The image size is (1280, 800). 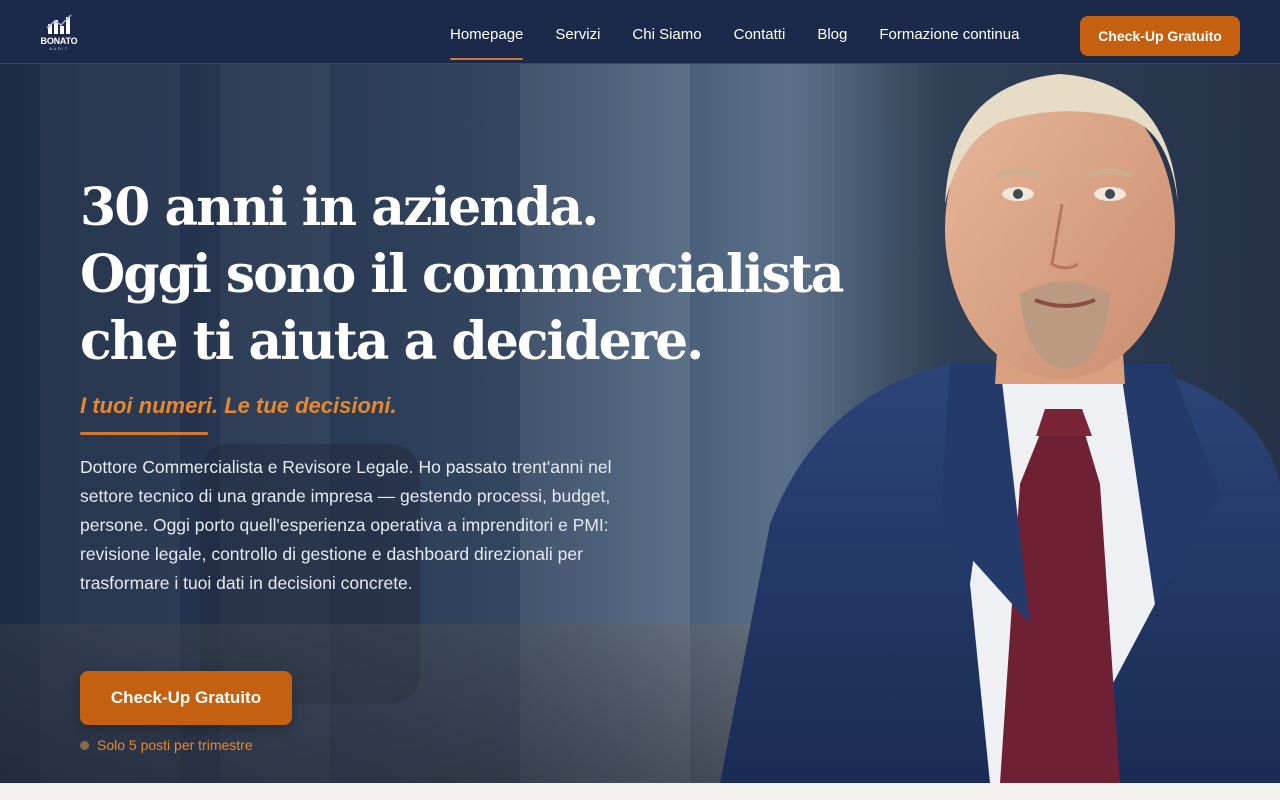 I want to click on hero-checkup-button: Check-Up Gratuito, so click(x=186, y=698).